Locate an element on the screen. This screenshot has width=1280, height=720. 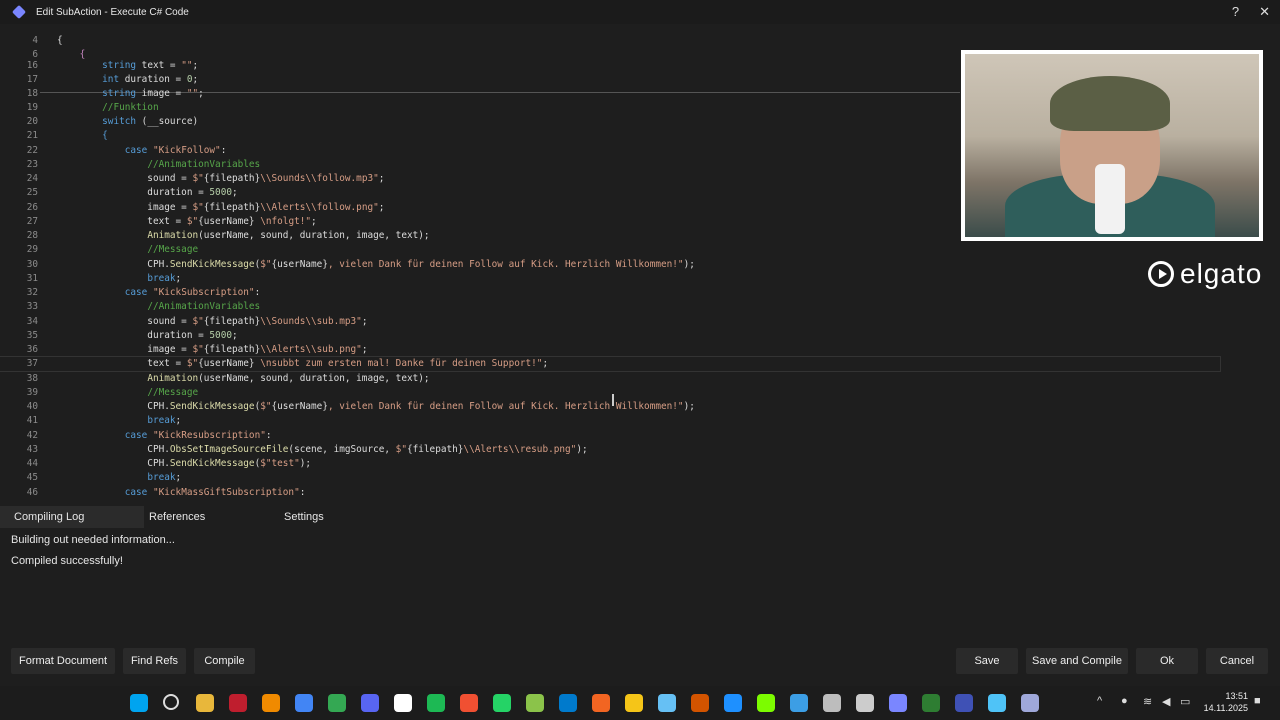
app-move-icon is located at coordinates (832, 703).